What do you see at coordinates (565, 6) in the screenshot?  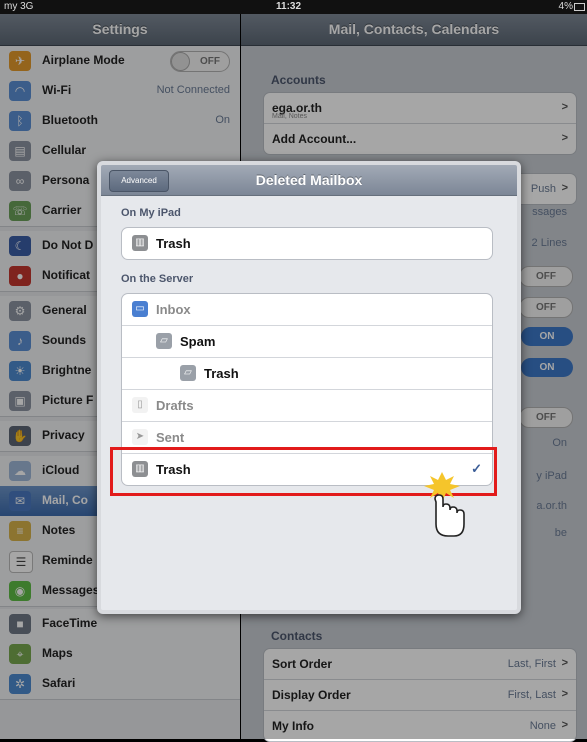 I see `battery-percent: 4%` at bounding box center [565, 6].